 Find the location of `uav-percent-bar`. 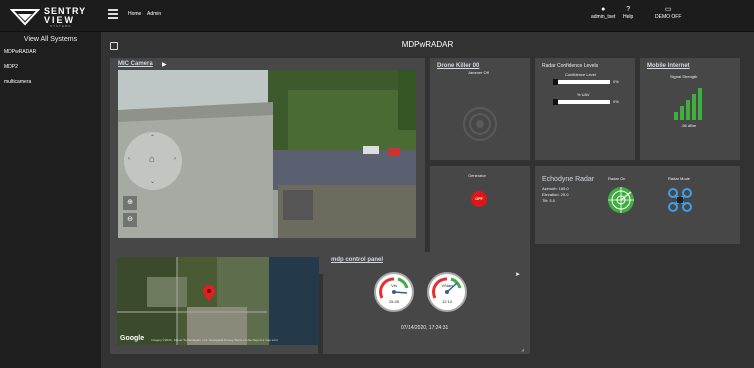

uav-percent-bar is located at coordinates (584, 102).